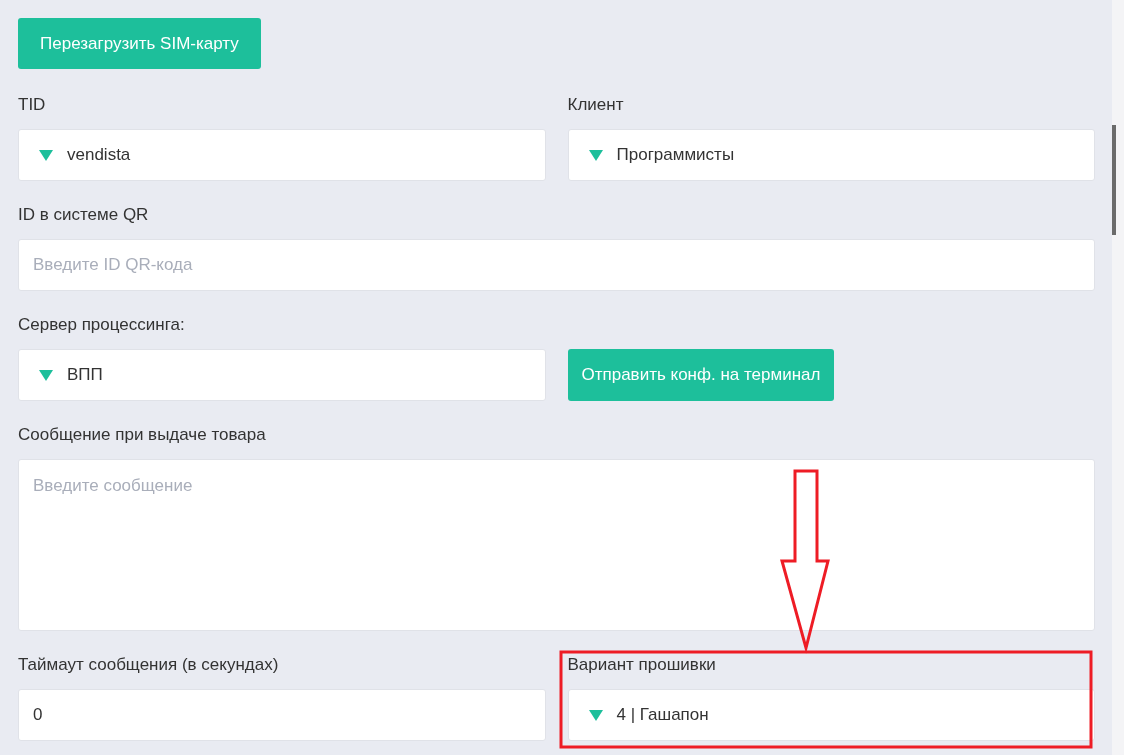  What do you see at coordinates (831, 155) in the screenshot?
I see `dropdown: Программисты` at bounding box center [831, 155].